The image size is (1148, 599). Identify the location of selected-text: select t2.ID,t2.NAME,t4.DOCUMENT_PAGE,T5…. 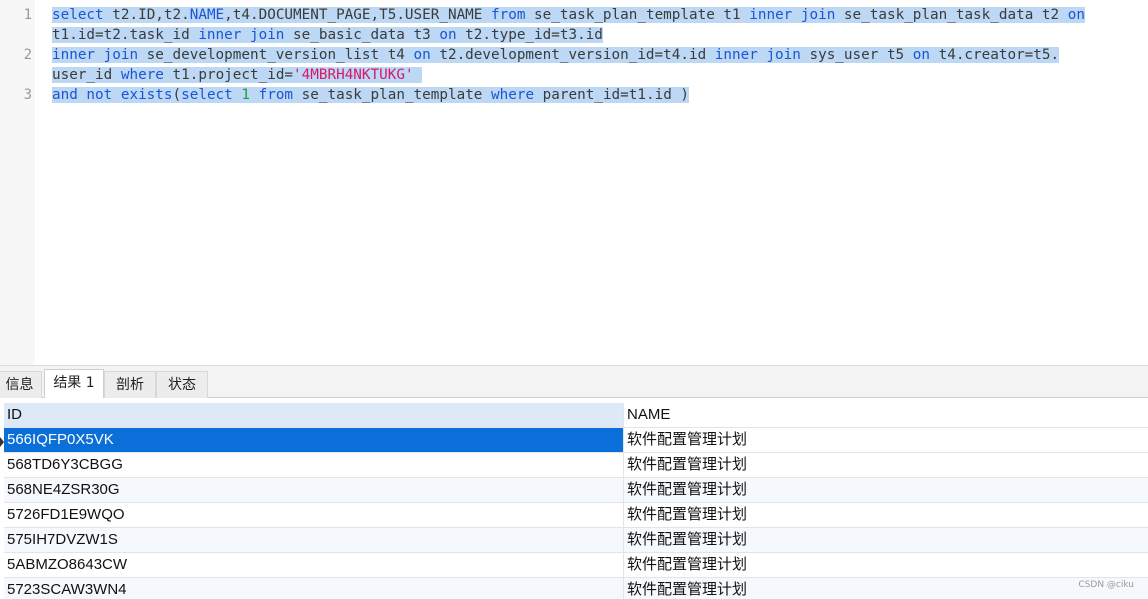
(568, 15).